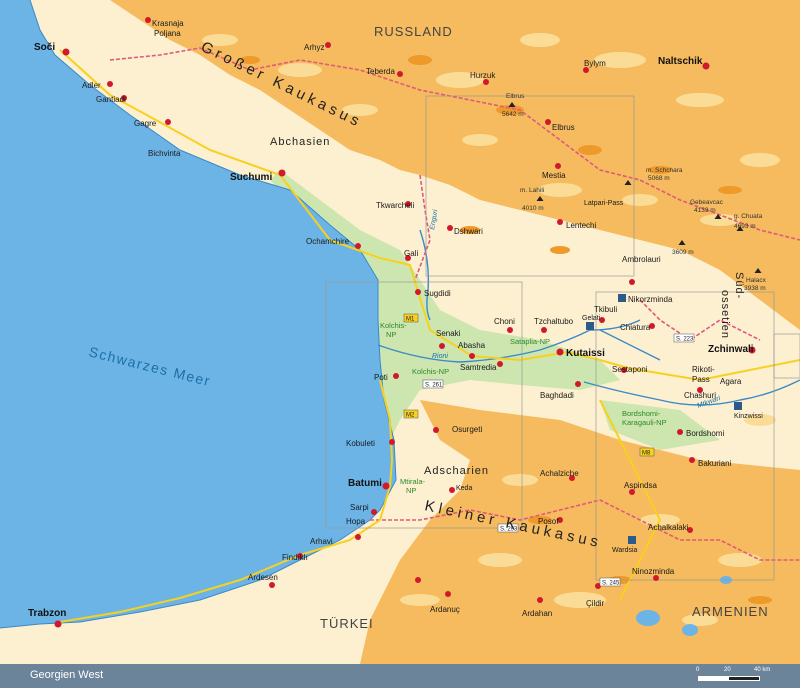 The image size is (800, 688). I want to click on country-label-armenia: ARMENIEN, so click(730, 611).